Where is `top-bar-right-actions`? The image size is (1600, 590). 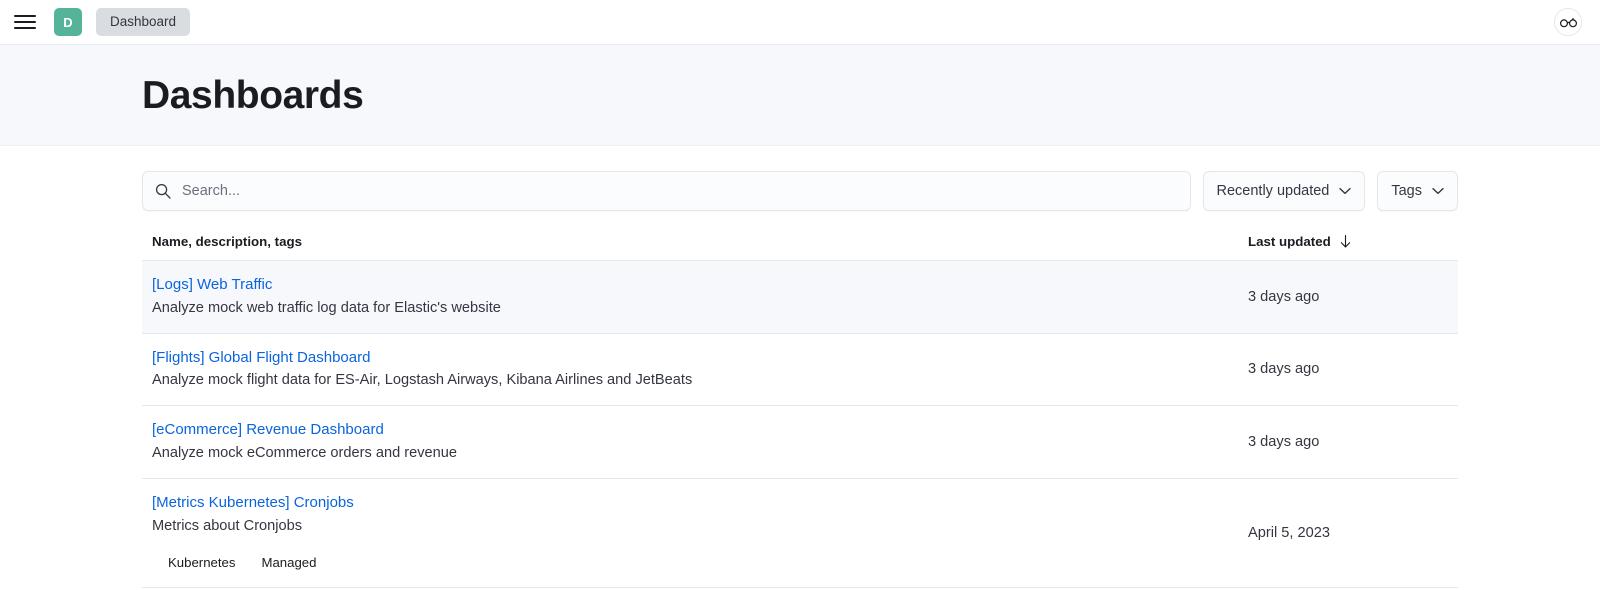
top-bar-right-actions is located at coordinates (1568, 22).